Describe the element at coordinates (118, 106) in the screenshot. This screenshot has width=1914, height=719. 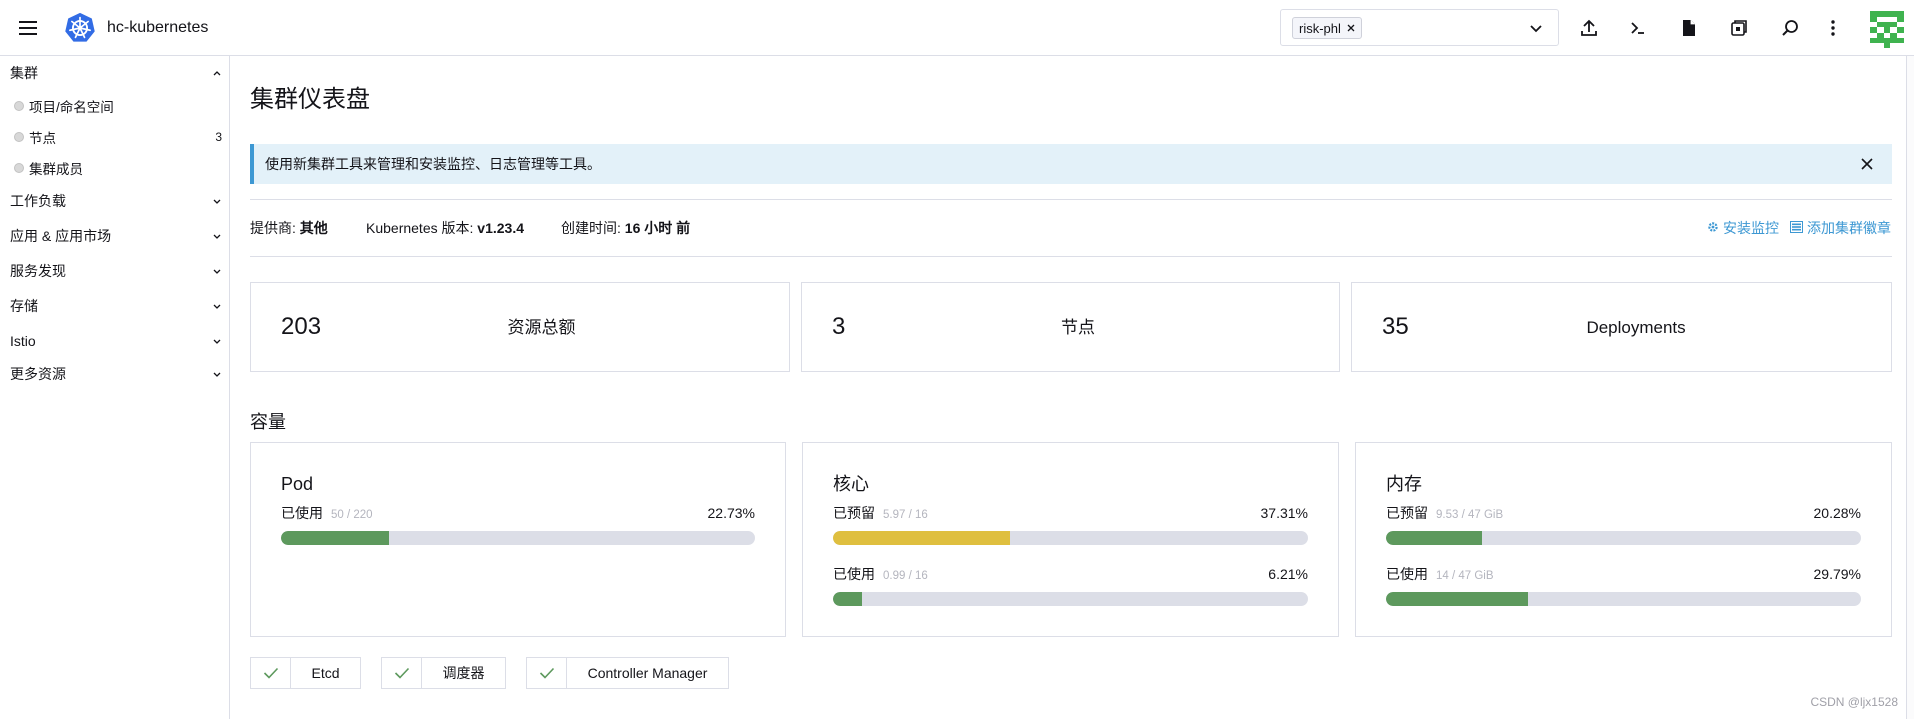
I see `nav-item-projects-namespaces: 项目/命名空间` at that location.